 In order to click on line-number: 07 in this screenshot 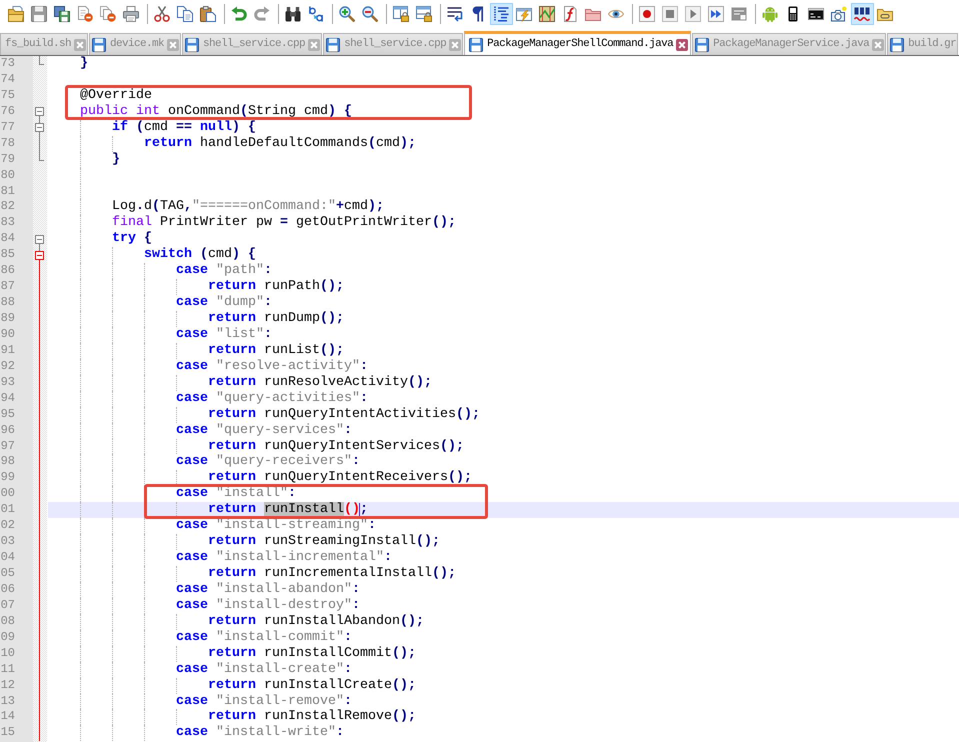, I will do `click(7, 605)`.